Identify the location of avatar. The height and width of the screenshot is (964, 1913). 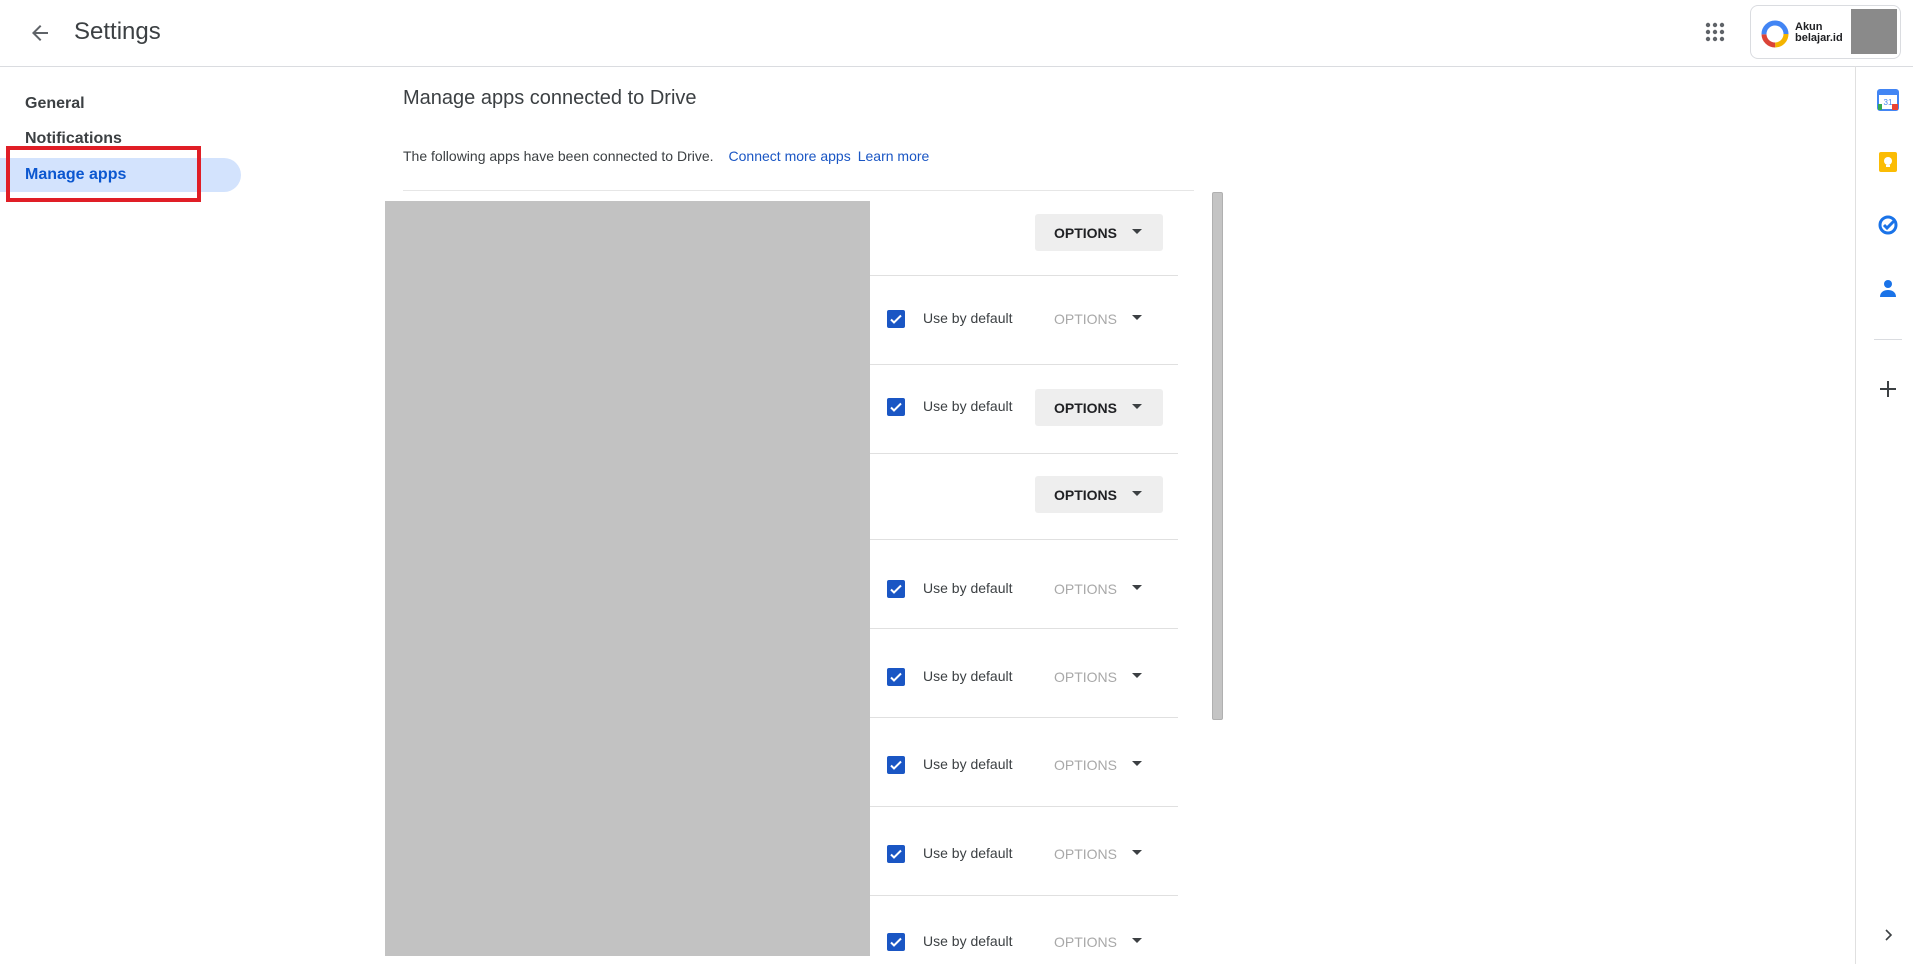
(1874, 31).